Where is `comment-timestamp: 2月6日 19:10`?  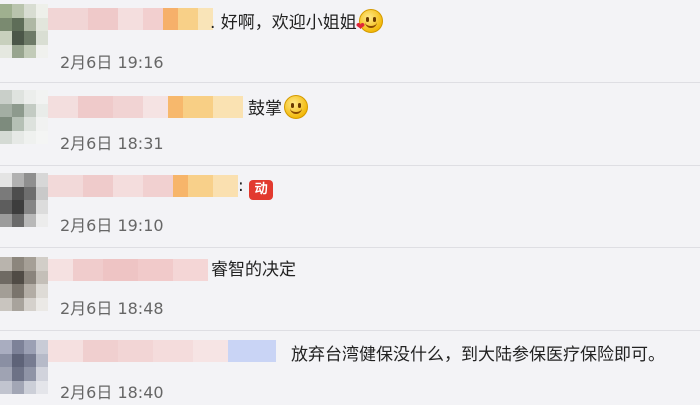
comment-timestamp: 2月6日 19:10 is located at coordinates (112, 225).